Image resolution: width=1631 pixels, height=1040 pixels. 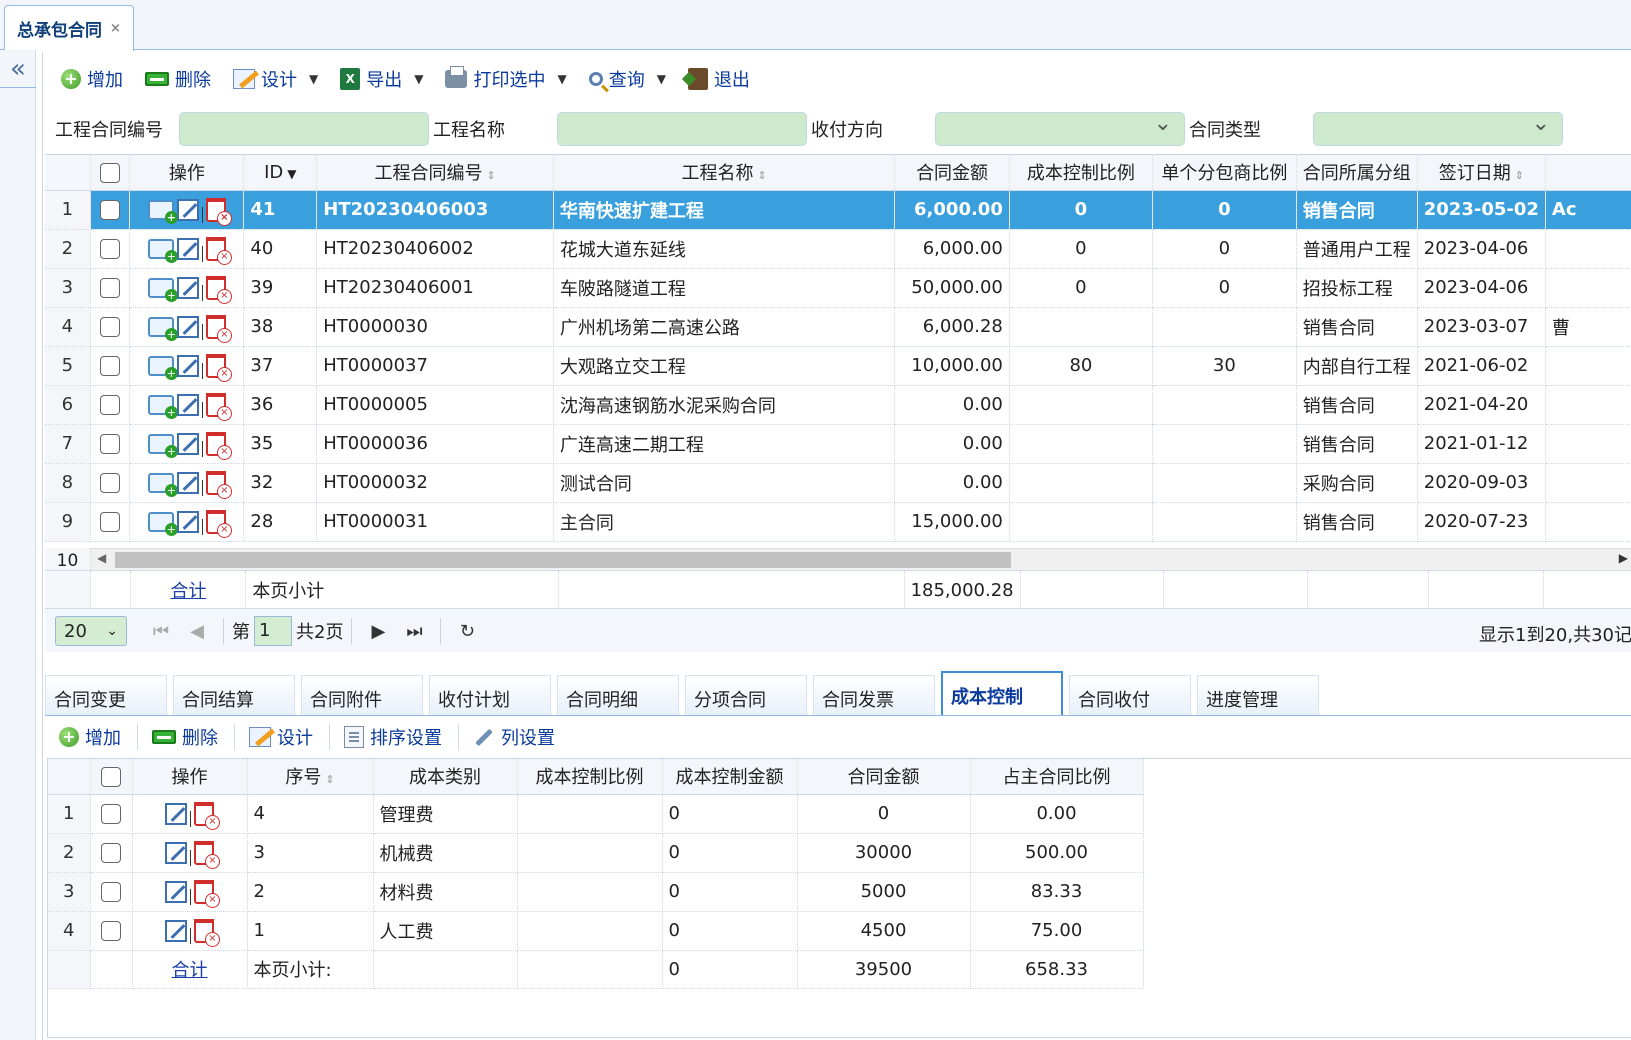 I want to click on tab-3: 合同附件, so click(x=362, y=695).